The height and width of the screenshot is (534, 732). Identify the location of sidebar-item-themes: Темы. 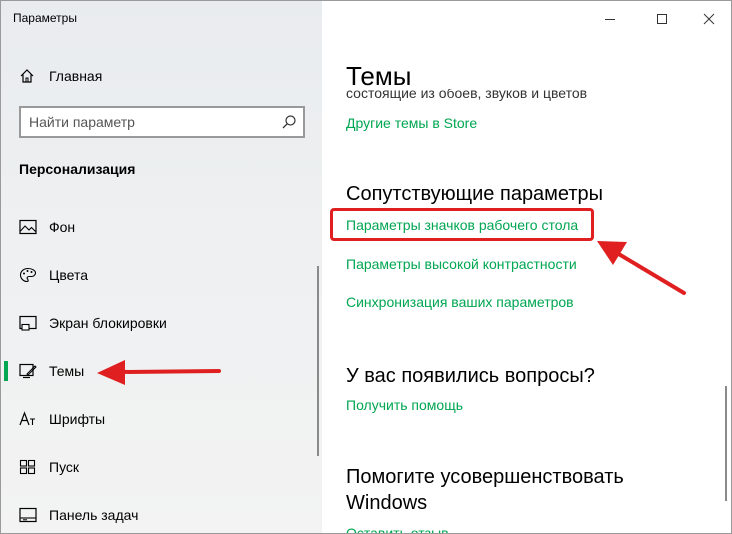
(158, 371).